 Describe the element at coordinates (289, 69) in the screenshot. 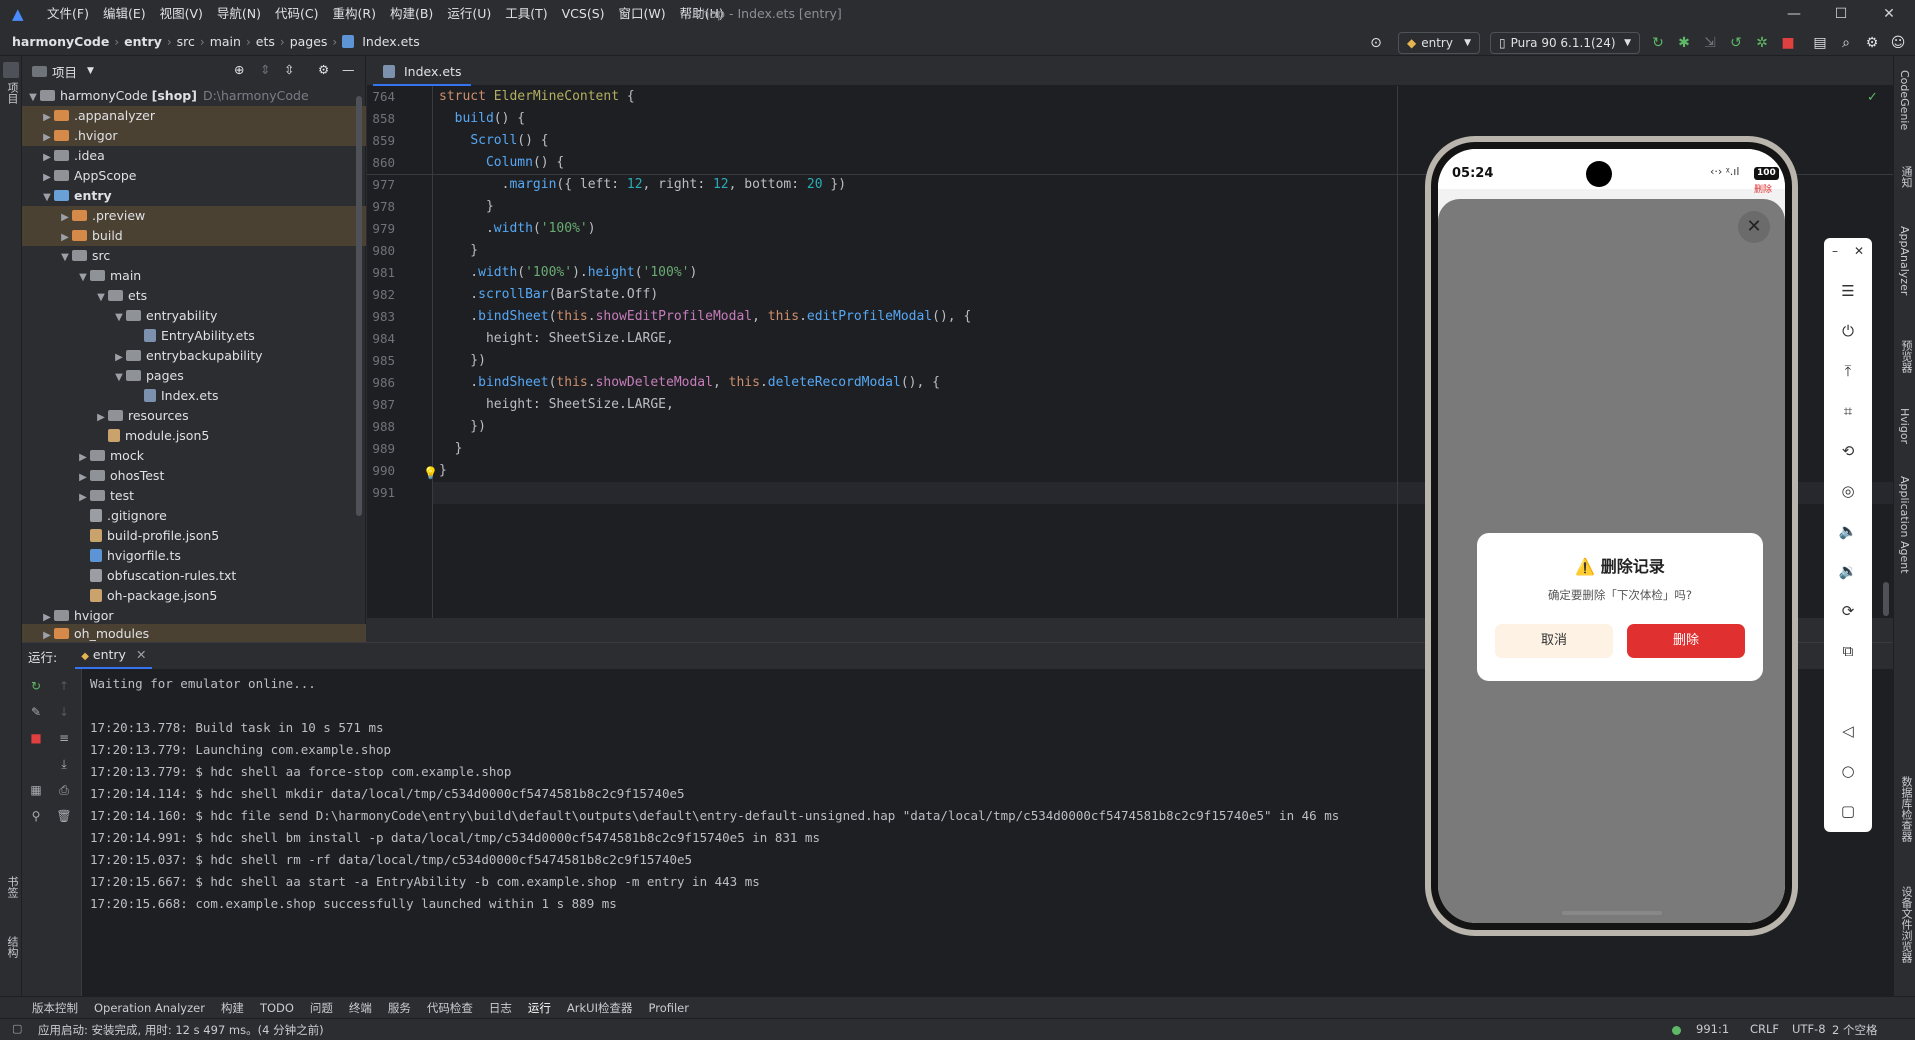

I see `collapse-all-icon: ⇳` at that location.